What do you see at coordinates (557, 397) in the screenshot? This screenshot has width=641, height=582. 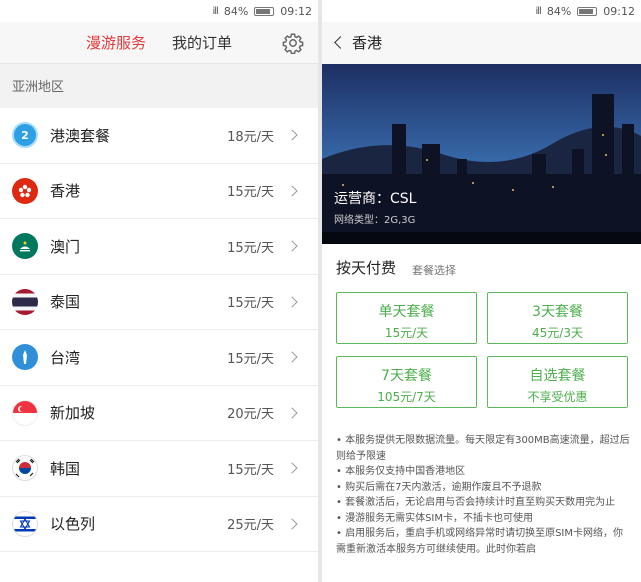 I see `package-price: 不享受优惠` at bounding box center [557, 397].